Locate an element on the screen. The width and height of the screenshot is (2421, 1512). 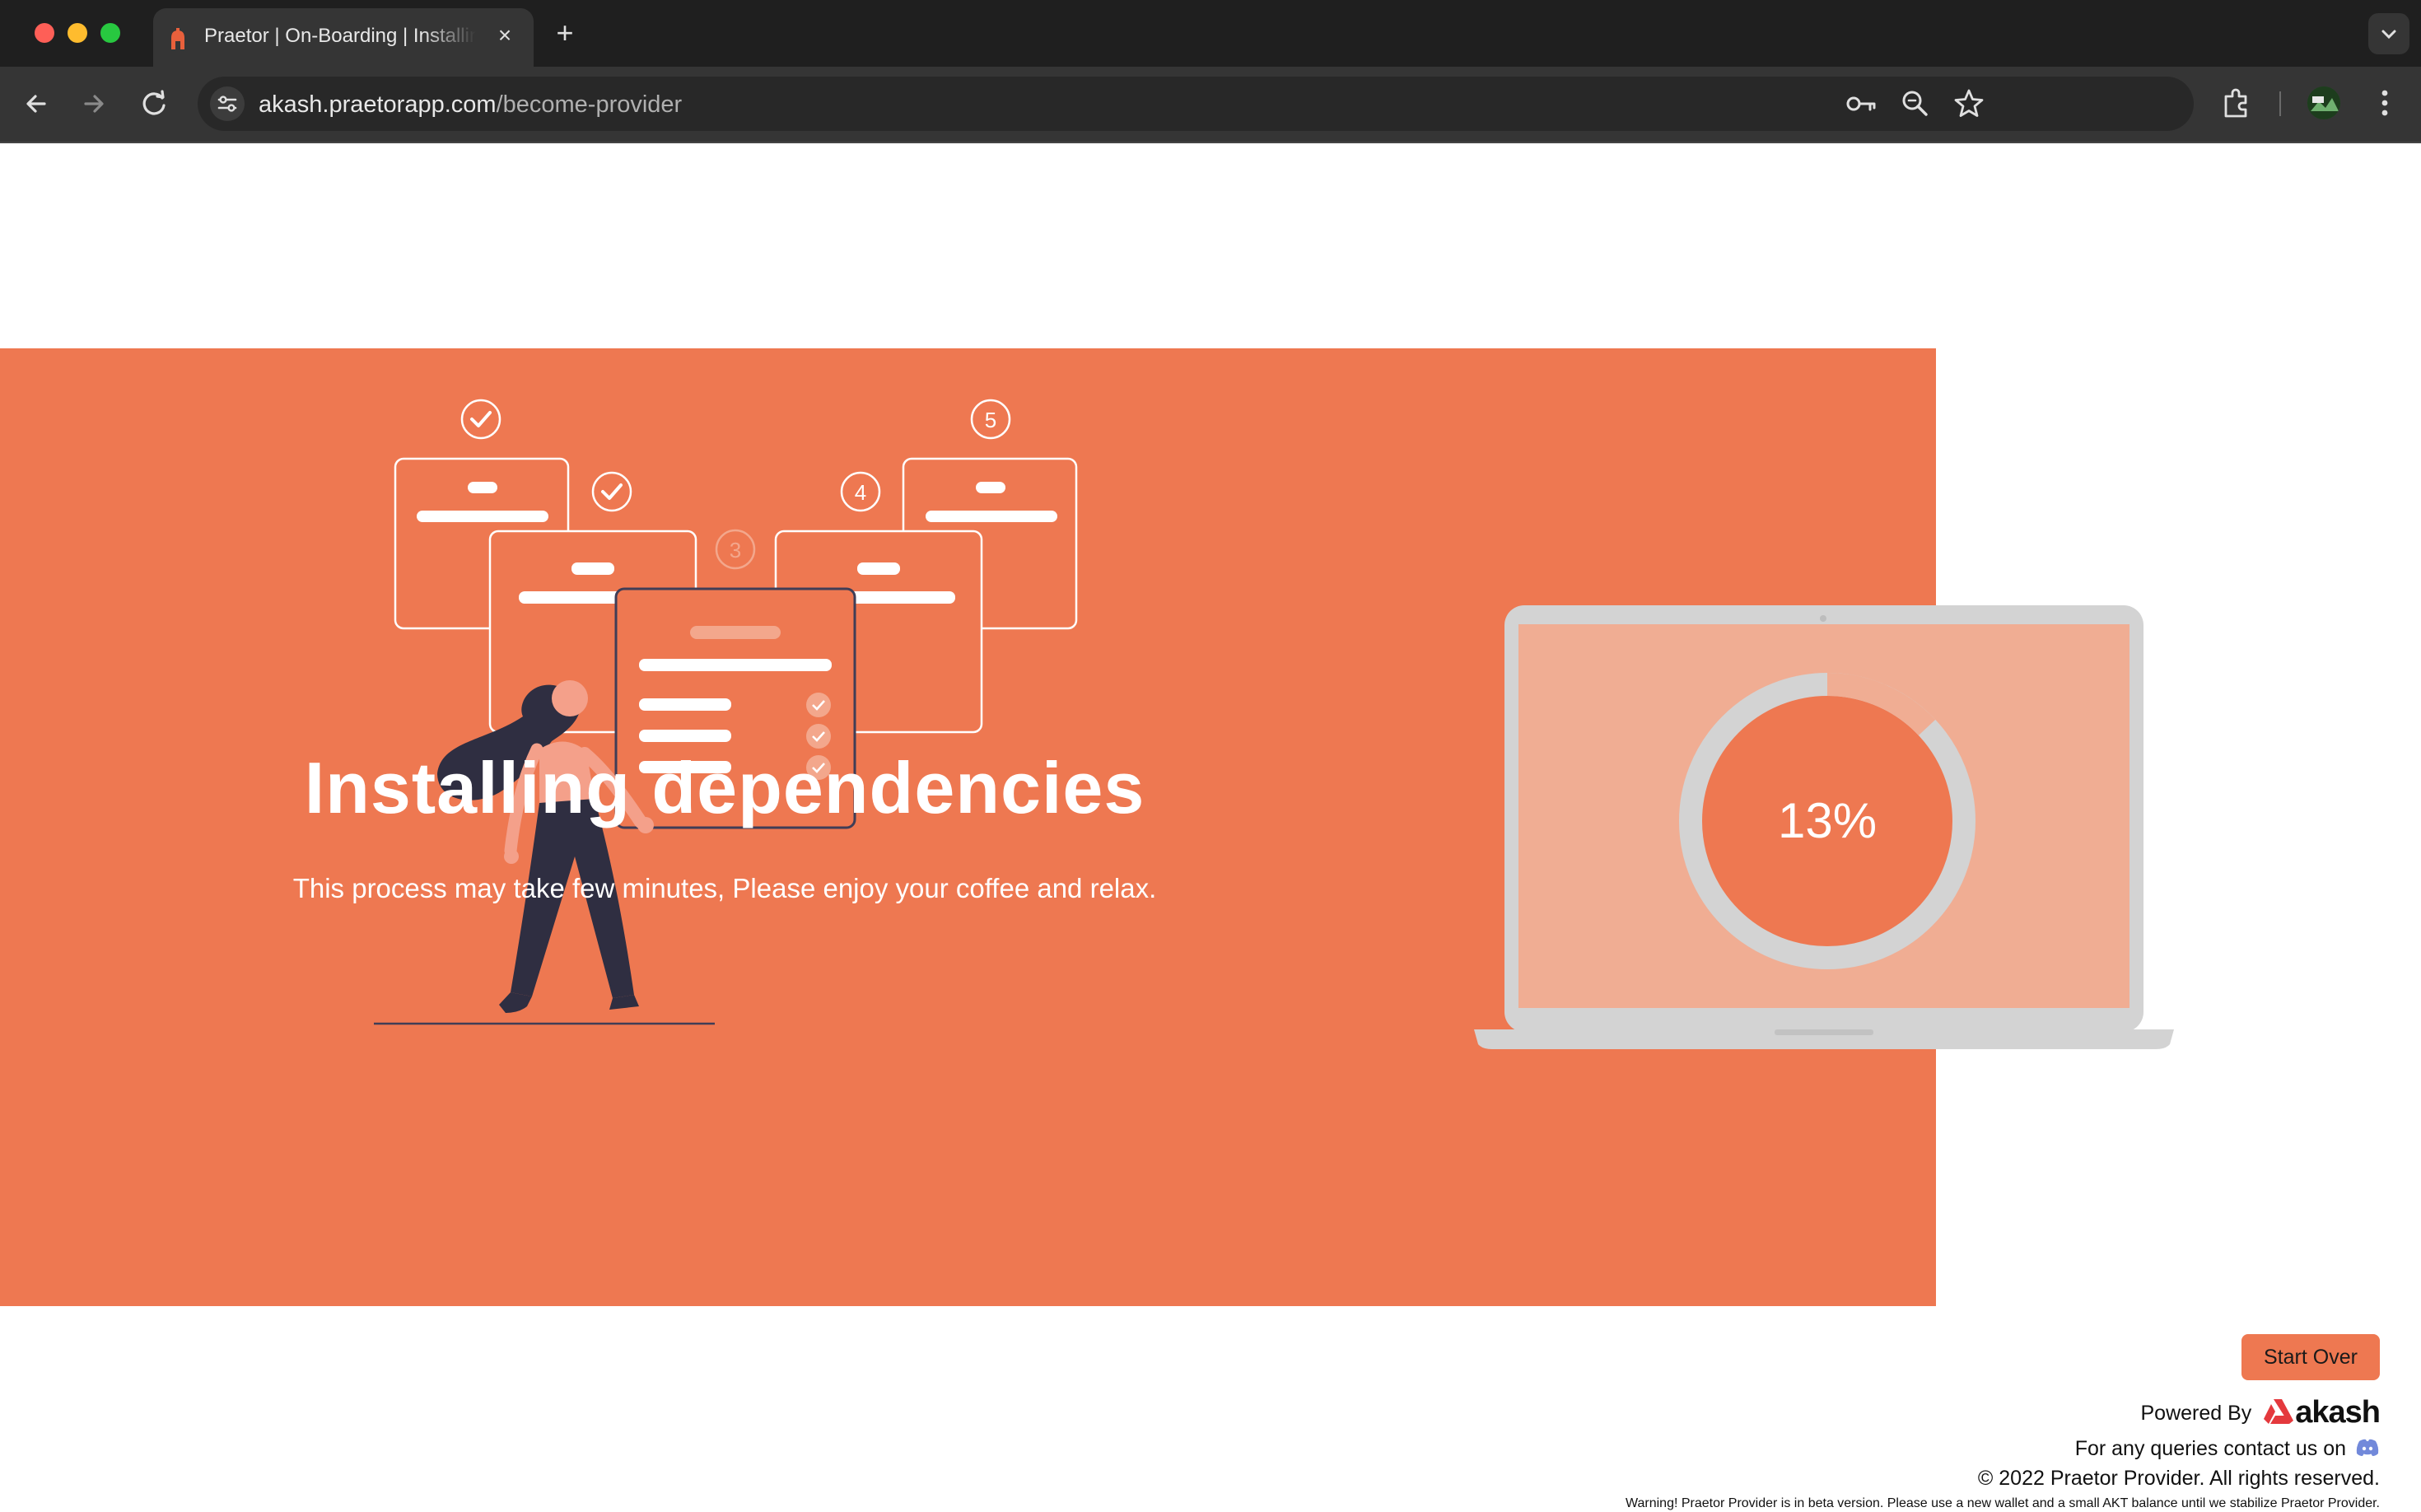
akash-logo-icon is located at coordinates (2278, 1412).